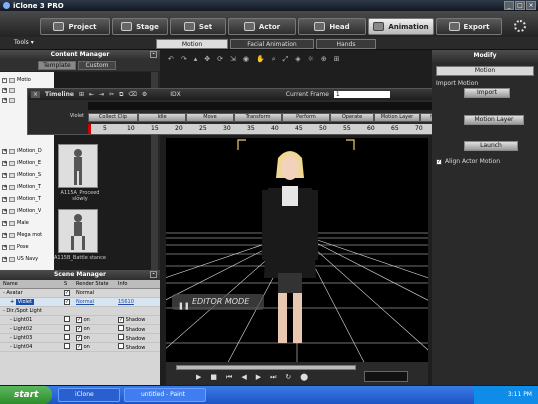  What do you see at coordinates (81, 94) in the screenshot?
I see `timeline-tool-icon: ⊞` at bounding box center [81, 94].